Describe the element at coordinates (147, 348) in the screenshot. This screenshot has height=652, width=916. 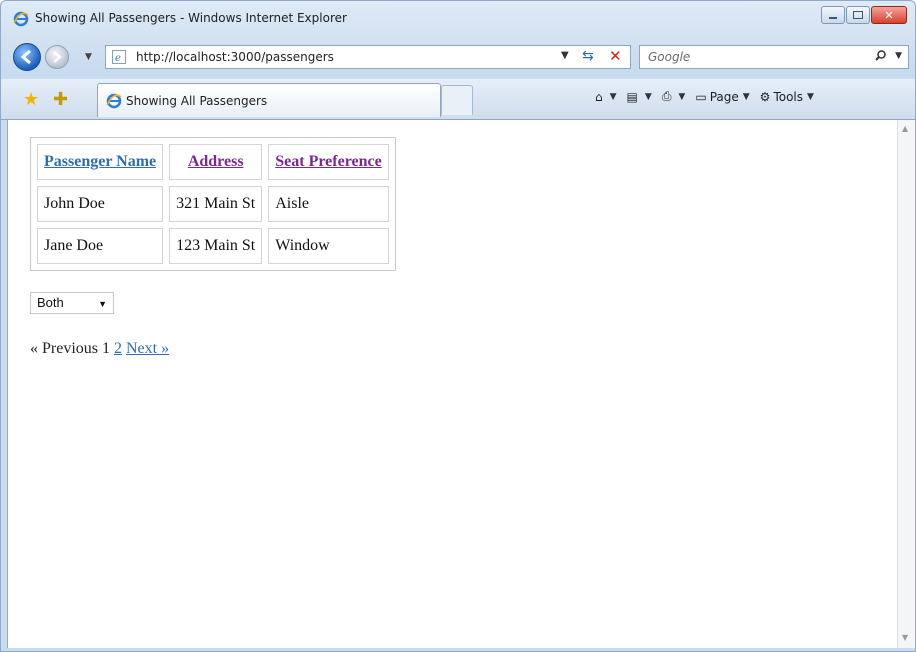
I see `next-page-link: Next »` at that location.